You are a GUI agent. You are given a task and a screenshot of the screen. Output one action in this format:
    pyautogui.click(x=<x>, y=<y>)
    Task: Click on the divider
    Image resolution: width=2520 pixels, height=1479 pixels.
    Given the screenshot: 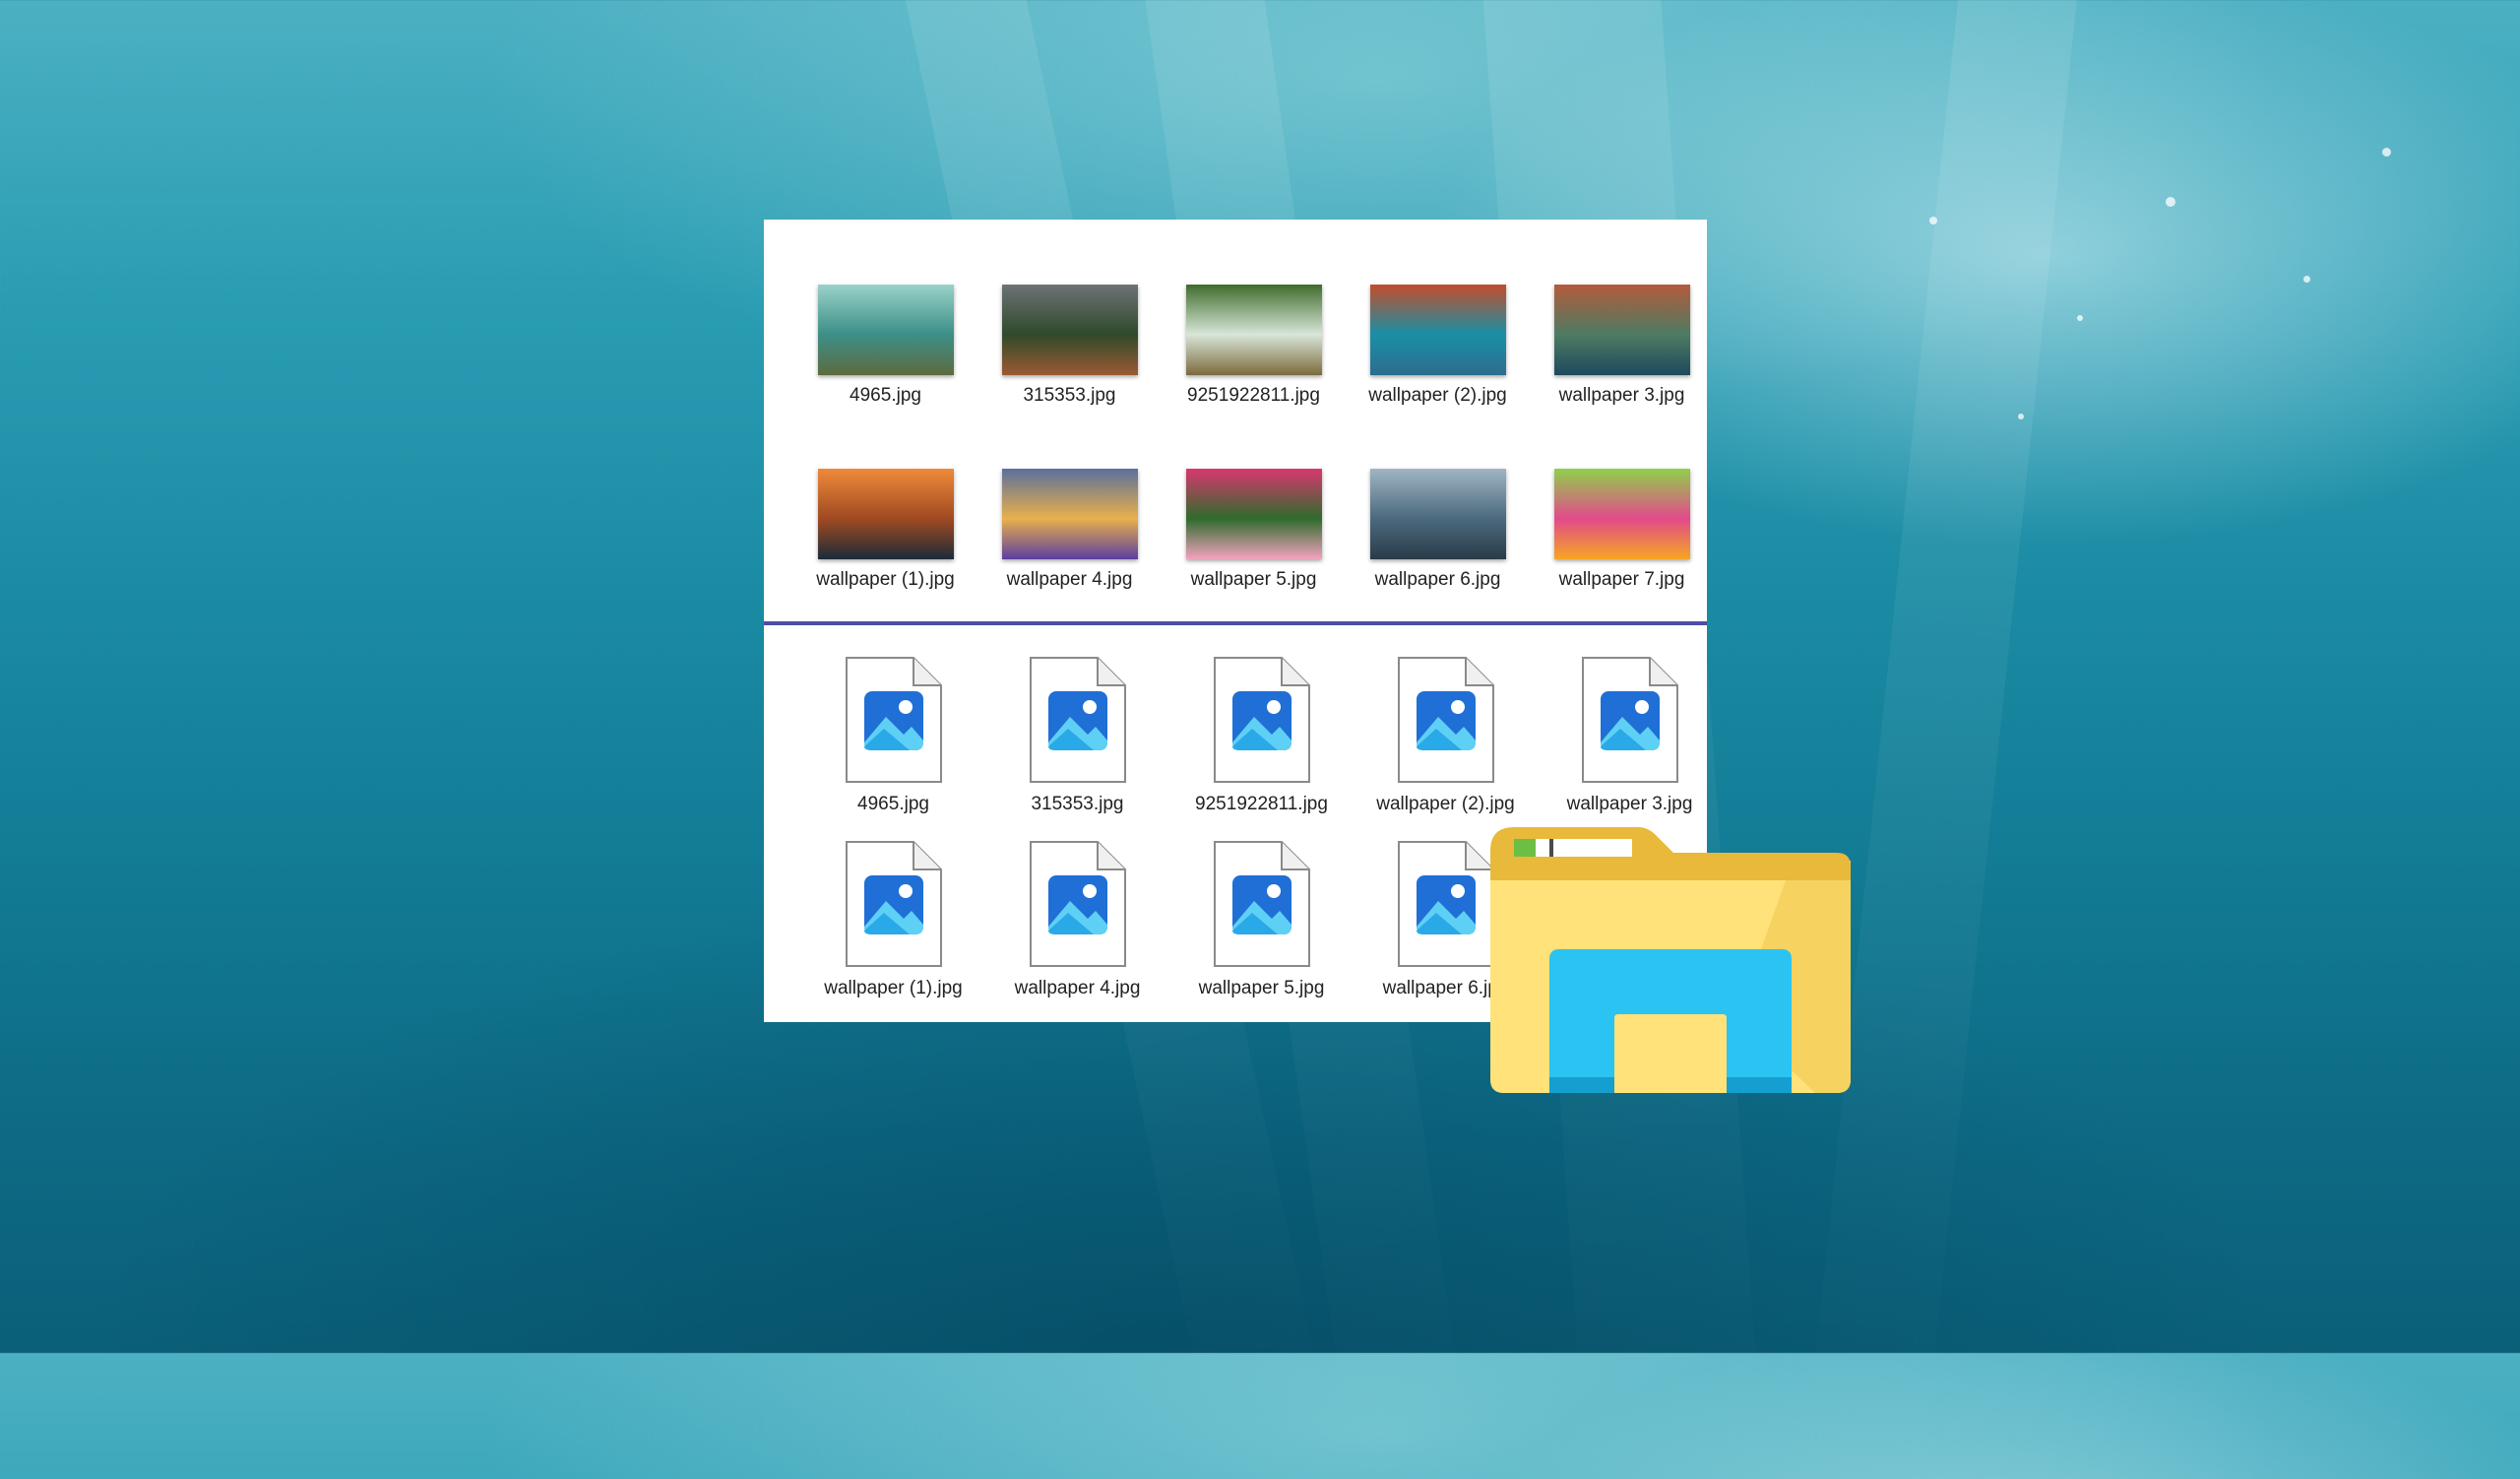 What is the action you would take?
    pyautogui.click(x=1235, y=623)
    